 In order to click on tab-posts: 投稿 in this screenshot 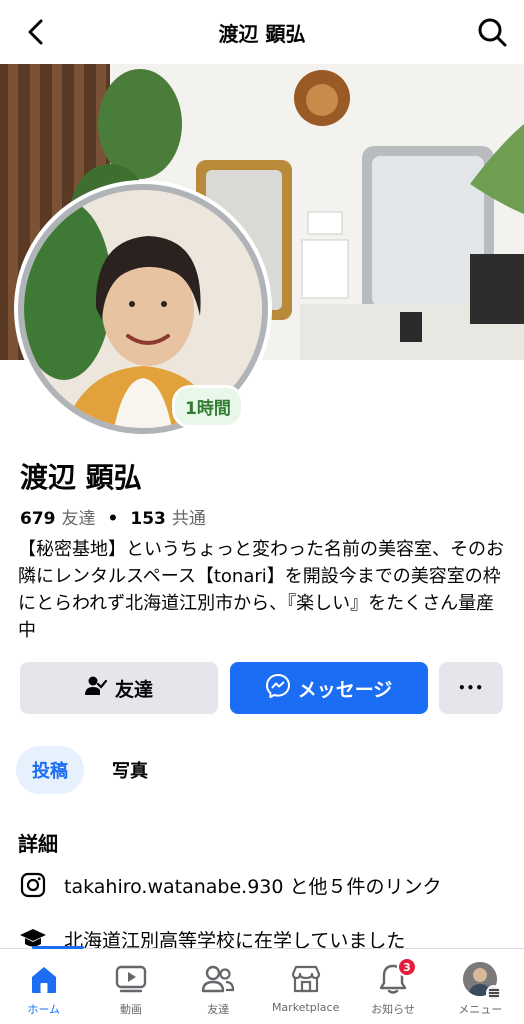, I will do `click(50, 770)`.